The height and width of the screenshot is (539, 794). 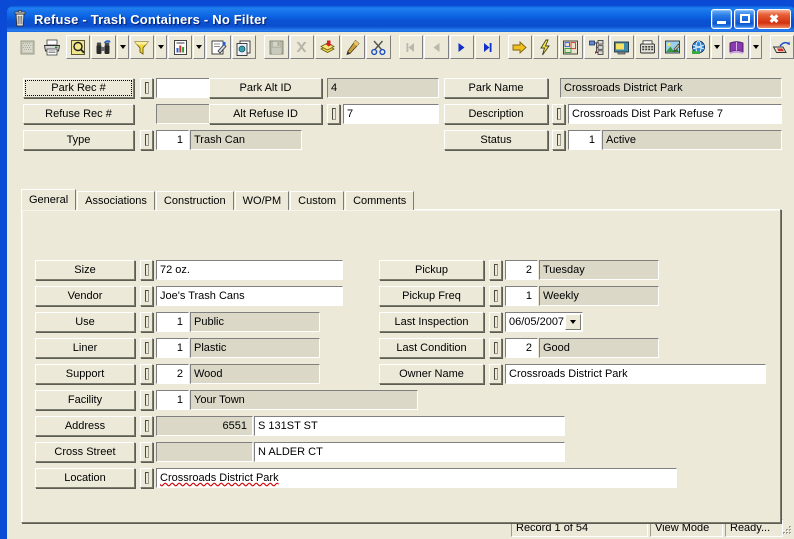 What do you see at coordinates (416, 478) in the screenshot?
I see `location-field: Crossroads District Park` at bounding box center [416, 478].